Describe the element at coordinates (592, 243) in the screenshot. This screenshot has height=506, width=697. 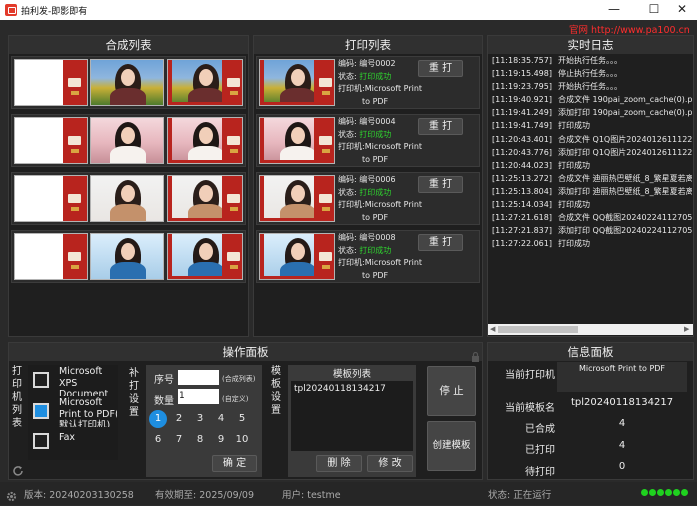
I see `log-entry: [11:27:22.061] 打印成功` at that location.